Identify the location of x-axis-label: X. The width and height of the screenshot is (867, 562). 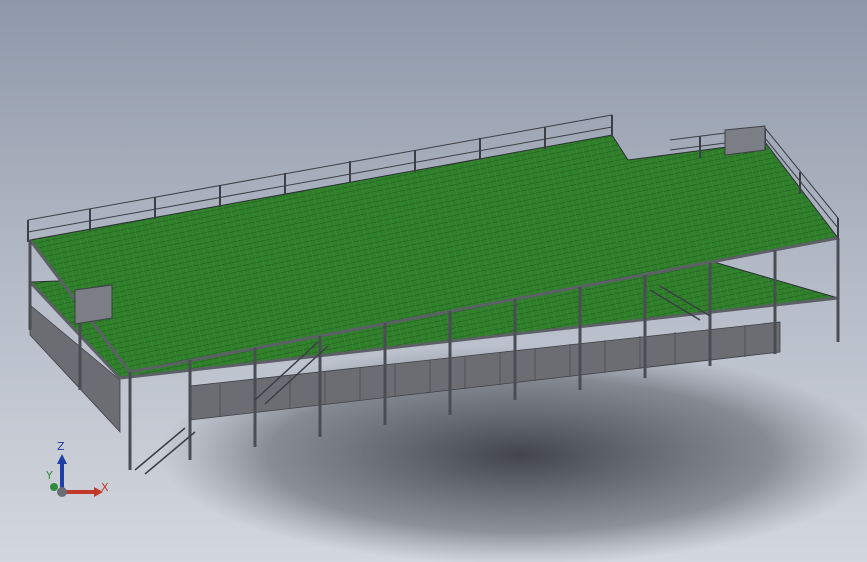
(105, 487).